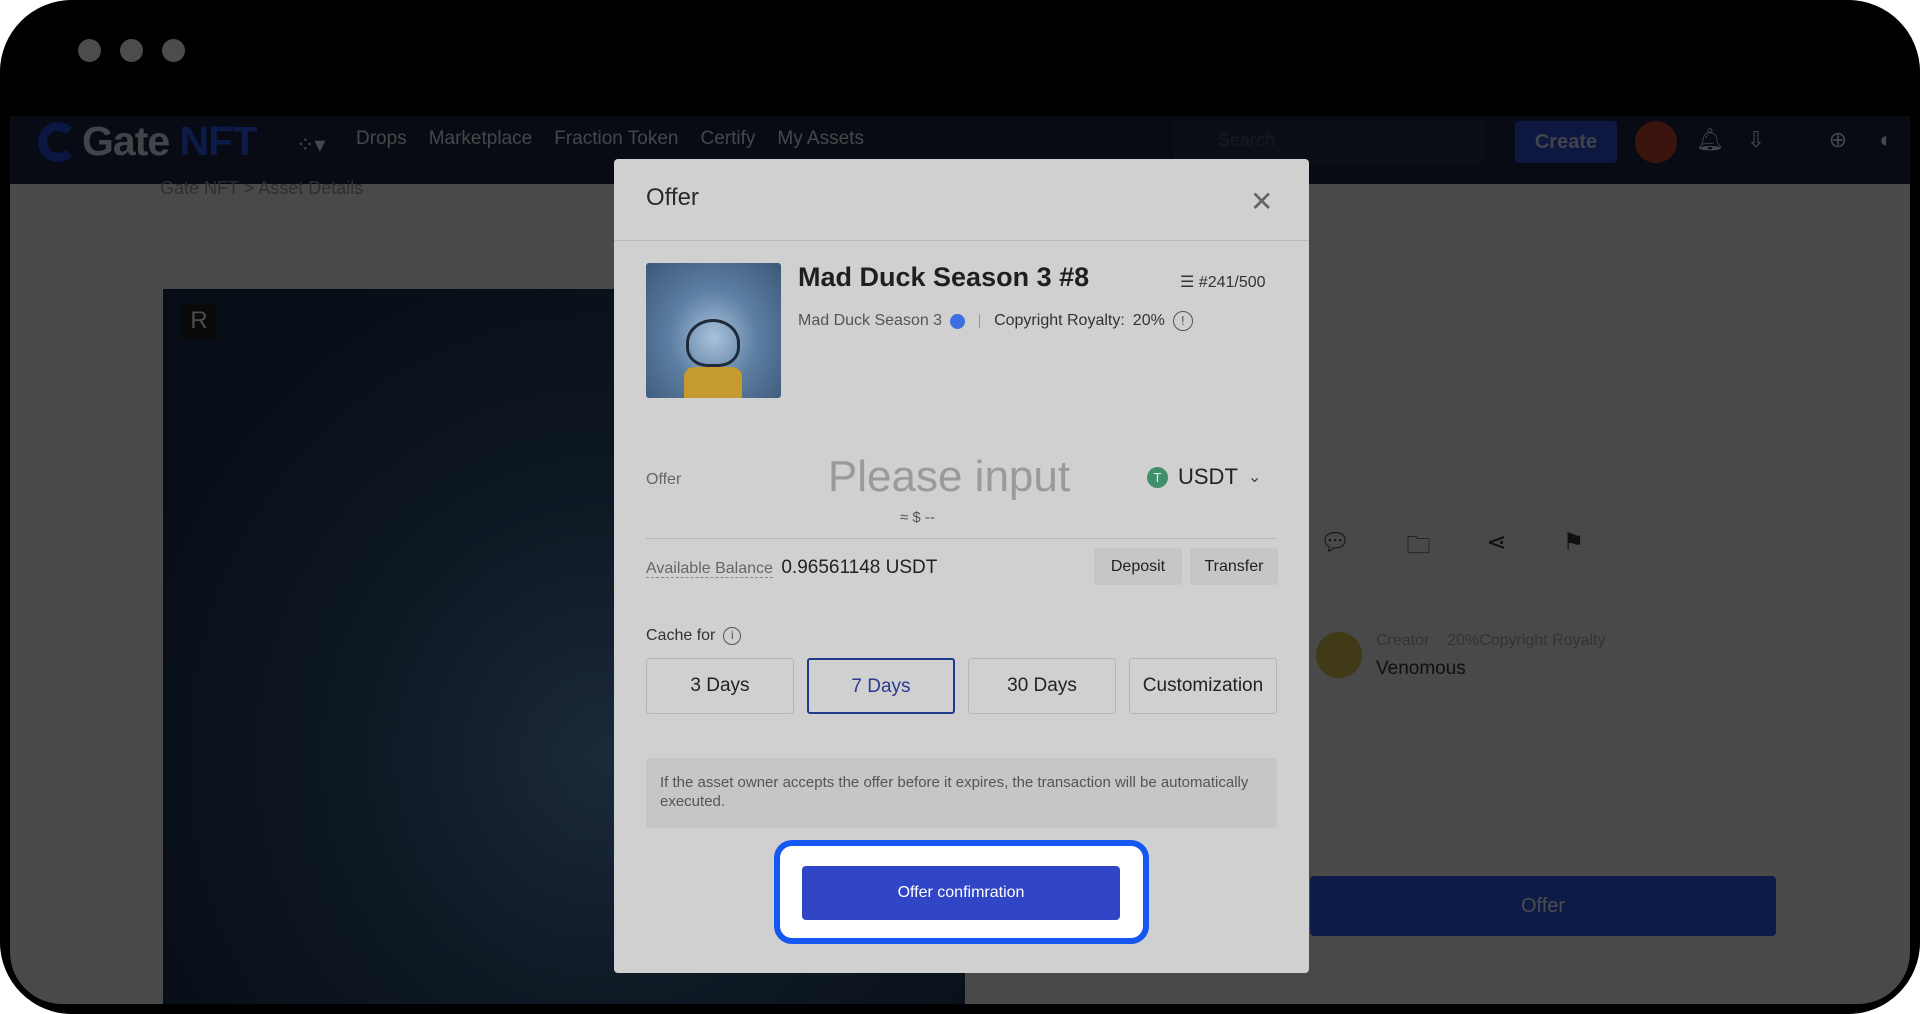  What do you see at coordinates (727, 139) in the screenshot?
I see `nav-certify: Certify` at bounding box center [727, 139].